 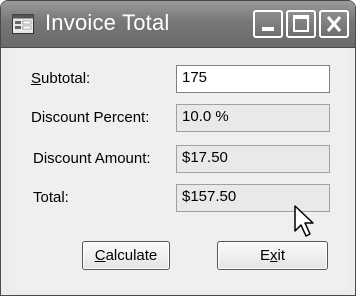 I want to click on exit-label-rest: it, so click(x=281, y=255).